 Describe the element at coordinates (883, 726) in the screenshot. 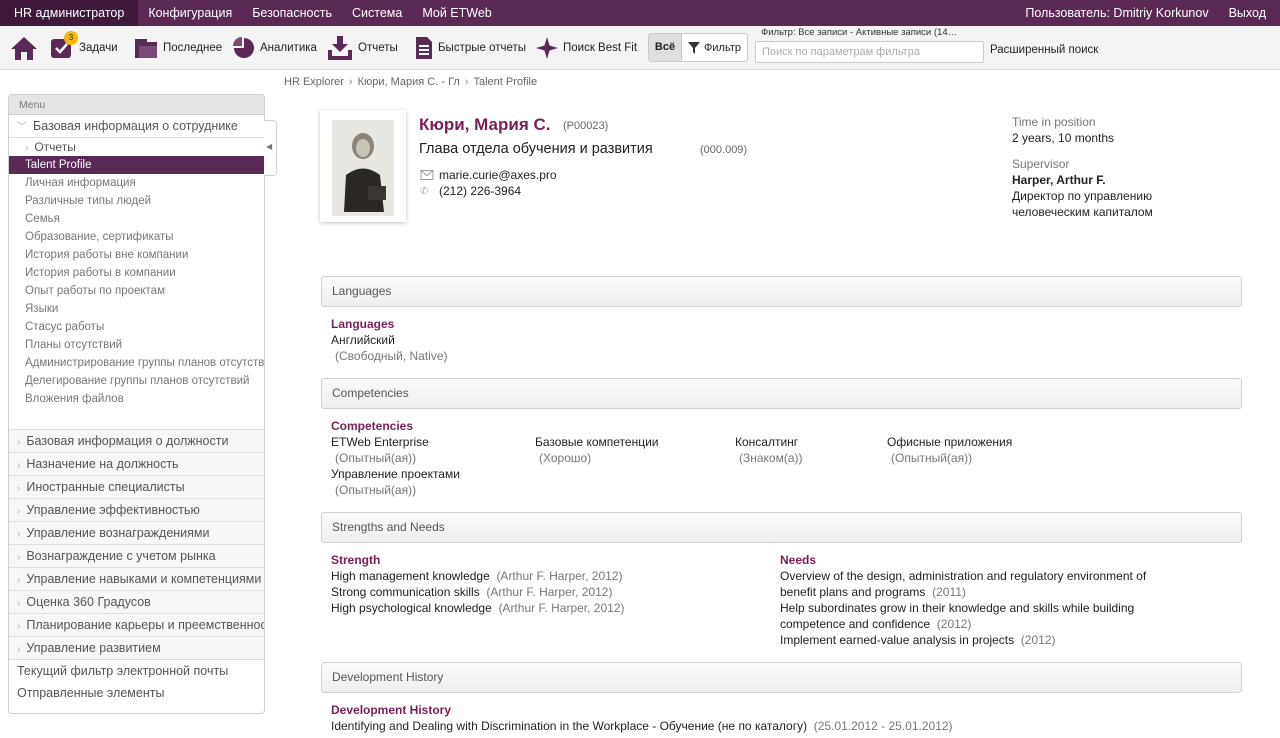

I see `development-item-dates: (25.01.2012 - 25.01.2012)` at that location.